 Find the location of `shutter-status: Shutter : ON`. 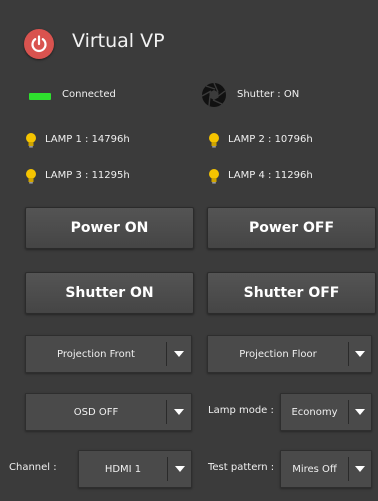

shutter-status: Shutter : ON is located at coordinates (268, 94).